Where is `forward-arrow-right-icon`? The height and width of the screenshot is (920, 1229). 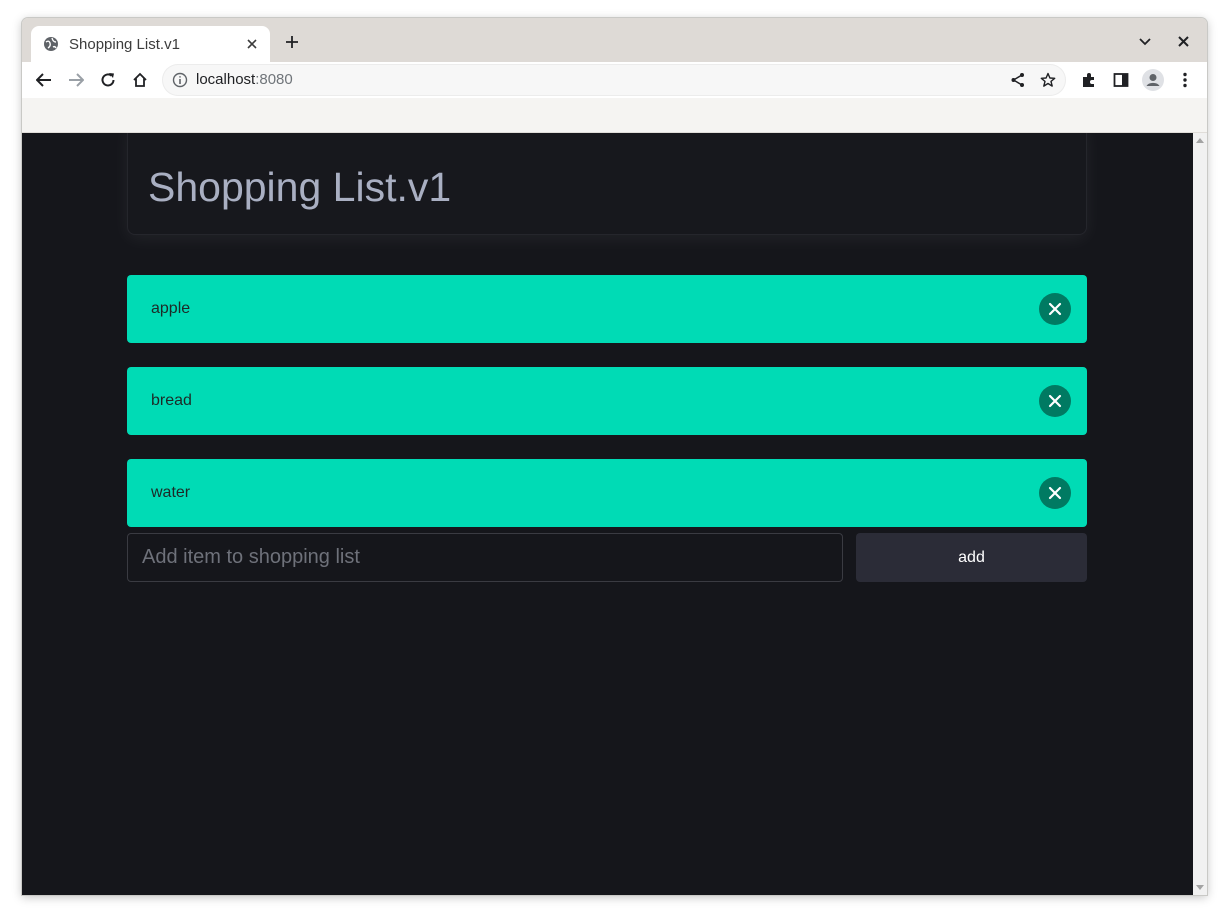
forward-arrow-right-icon is located at coordinates (76, 80).